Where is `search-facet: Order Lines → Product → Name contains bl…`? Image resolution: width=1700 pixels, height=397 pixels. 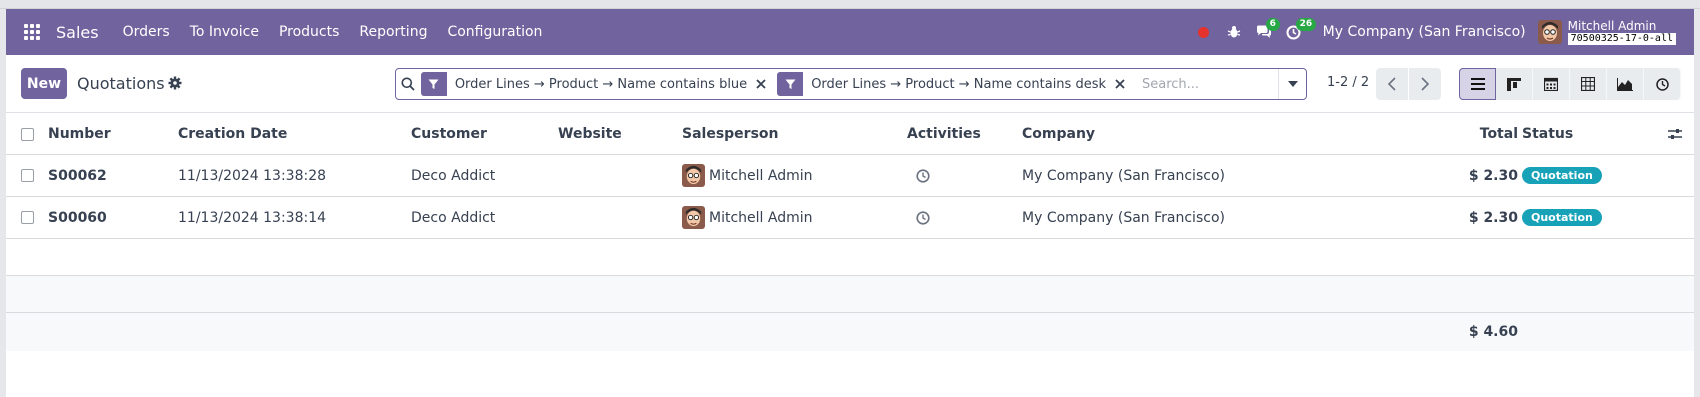 search-facet: Order Lines → Product → Name contains bl… is located at coordinates (594, 84).